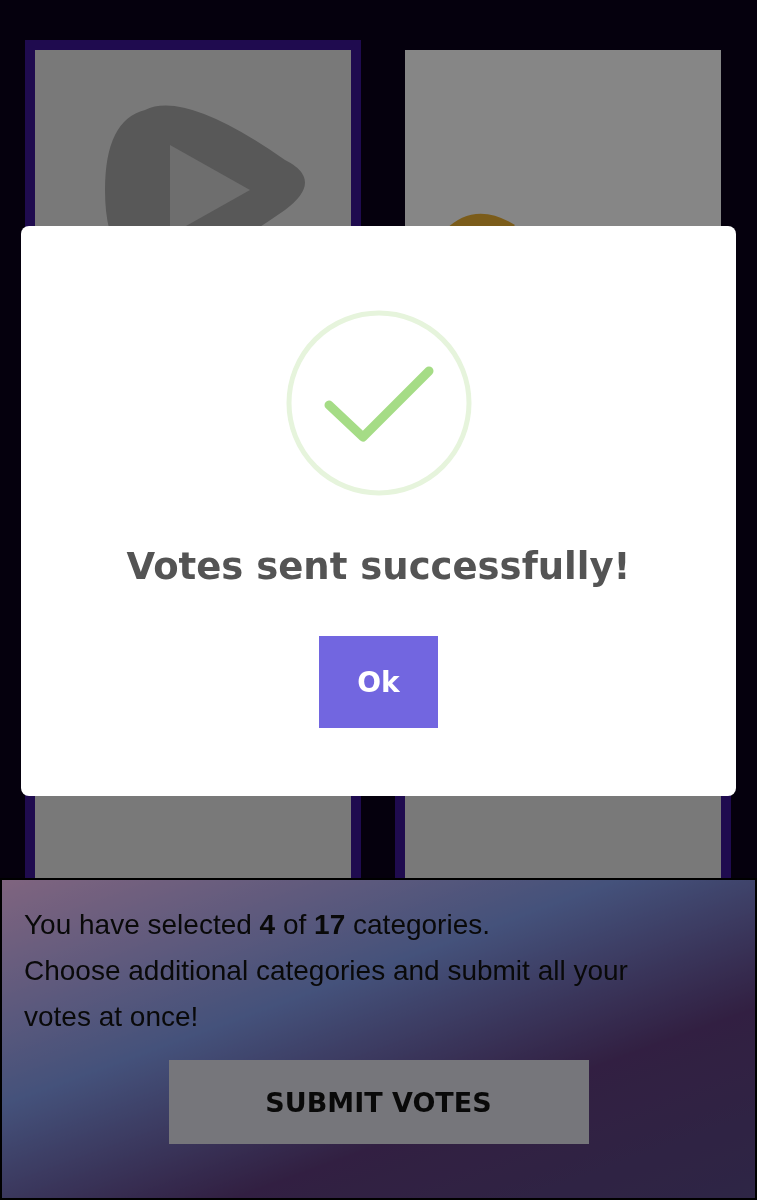 Image resolution: width=757 pixels, height=1200 pixels. Describe the element at coordinates (378, 682) in the screenshot. I see `ok-button: Ok` at that location.